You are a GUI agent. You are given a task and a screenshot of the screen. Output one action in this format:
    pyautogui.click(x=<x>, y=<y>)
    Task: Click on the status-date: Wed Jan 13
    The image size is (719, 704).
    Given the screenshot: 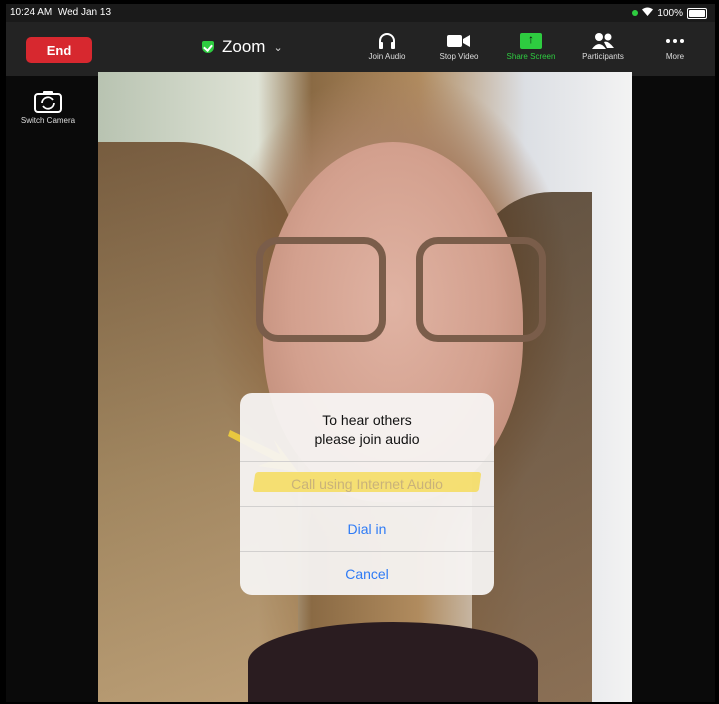 What is the action you would take?
    pyautogui.click(x=84, y=12)
    